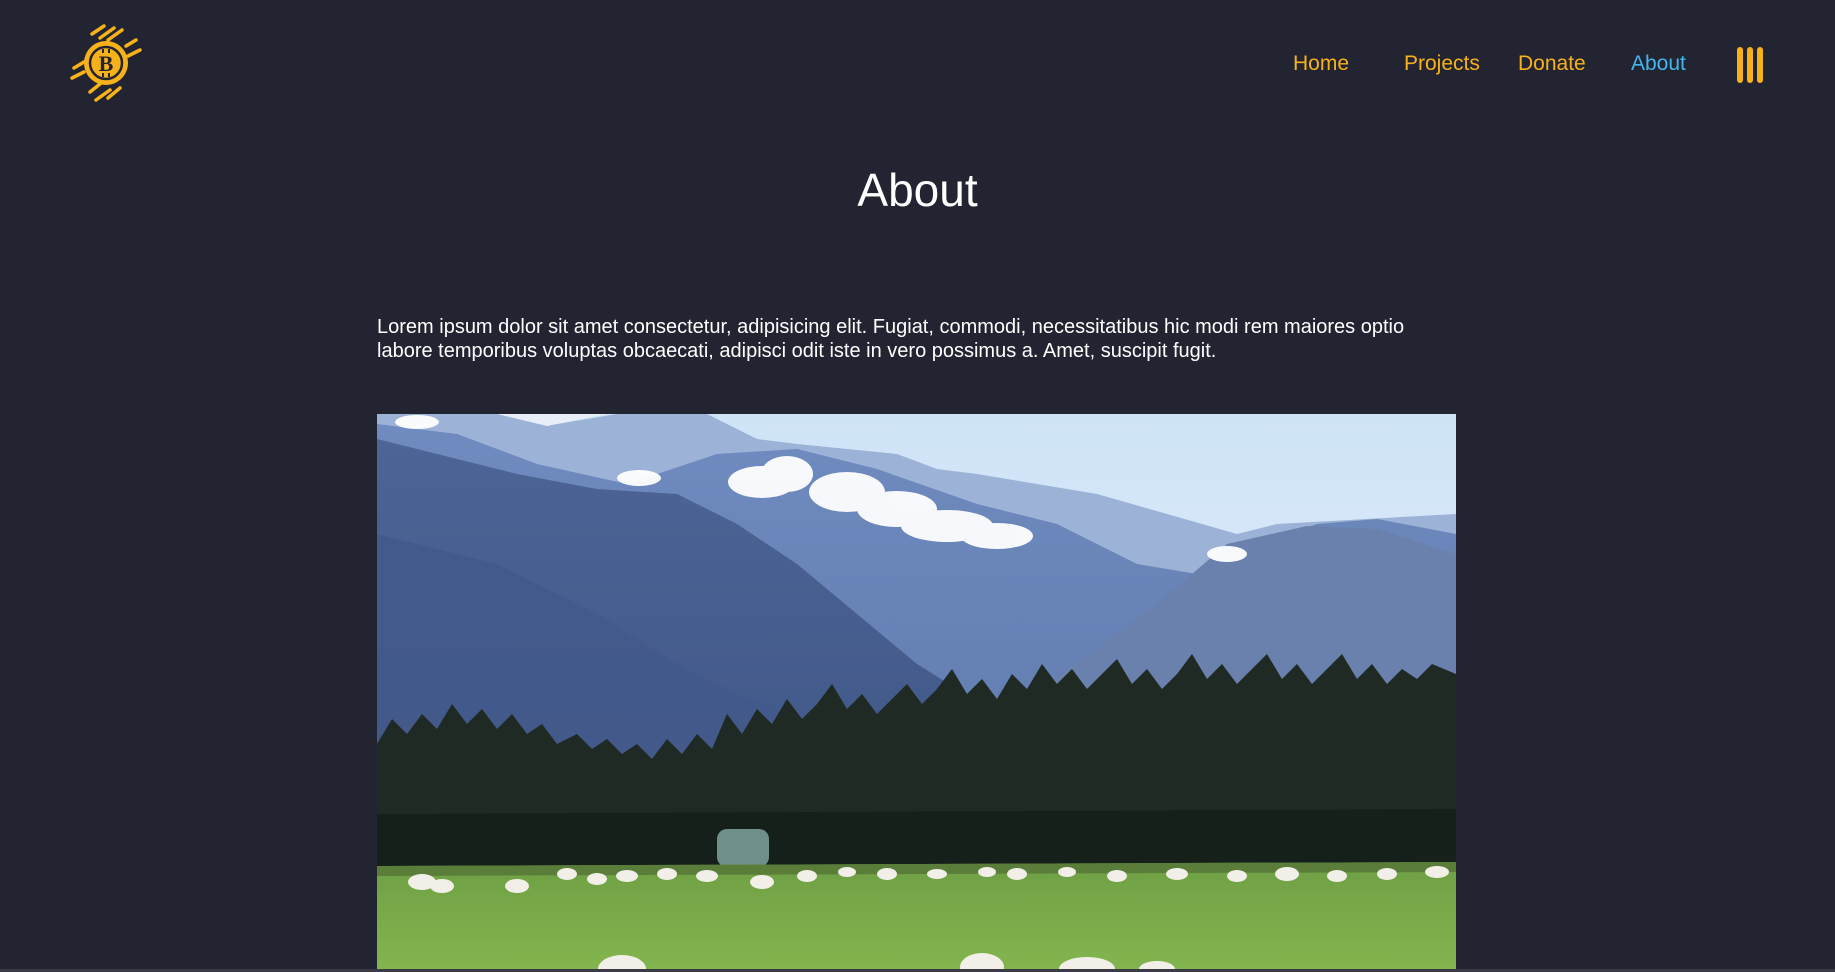 Image resolution: width=1835 pixels, height=972 pixels. I want to click on svg-text: B, so click(106, 63).